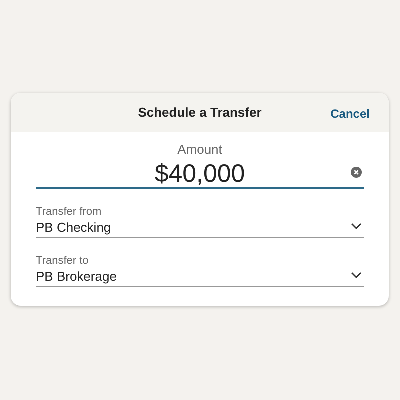 Image resolution: width=400 pixels, height=400 pixels. I want to click on clear-icon, so click(356, 172).